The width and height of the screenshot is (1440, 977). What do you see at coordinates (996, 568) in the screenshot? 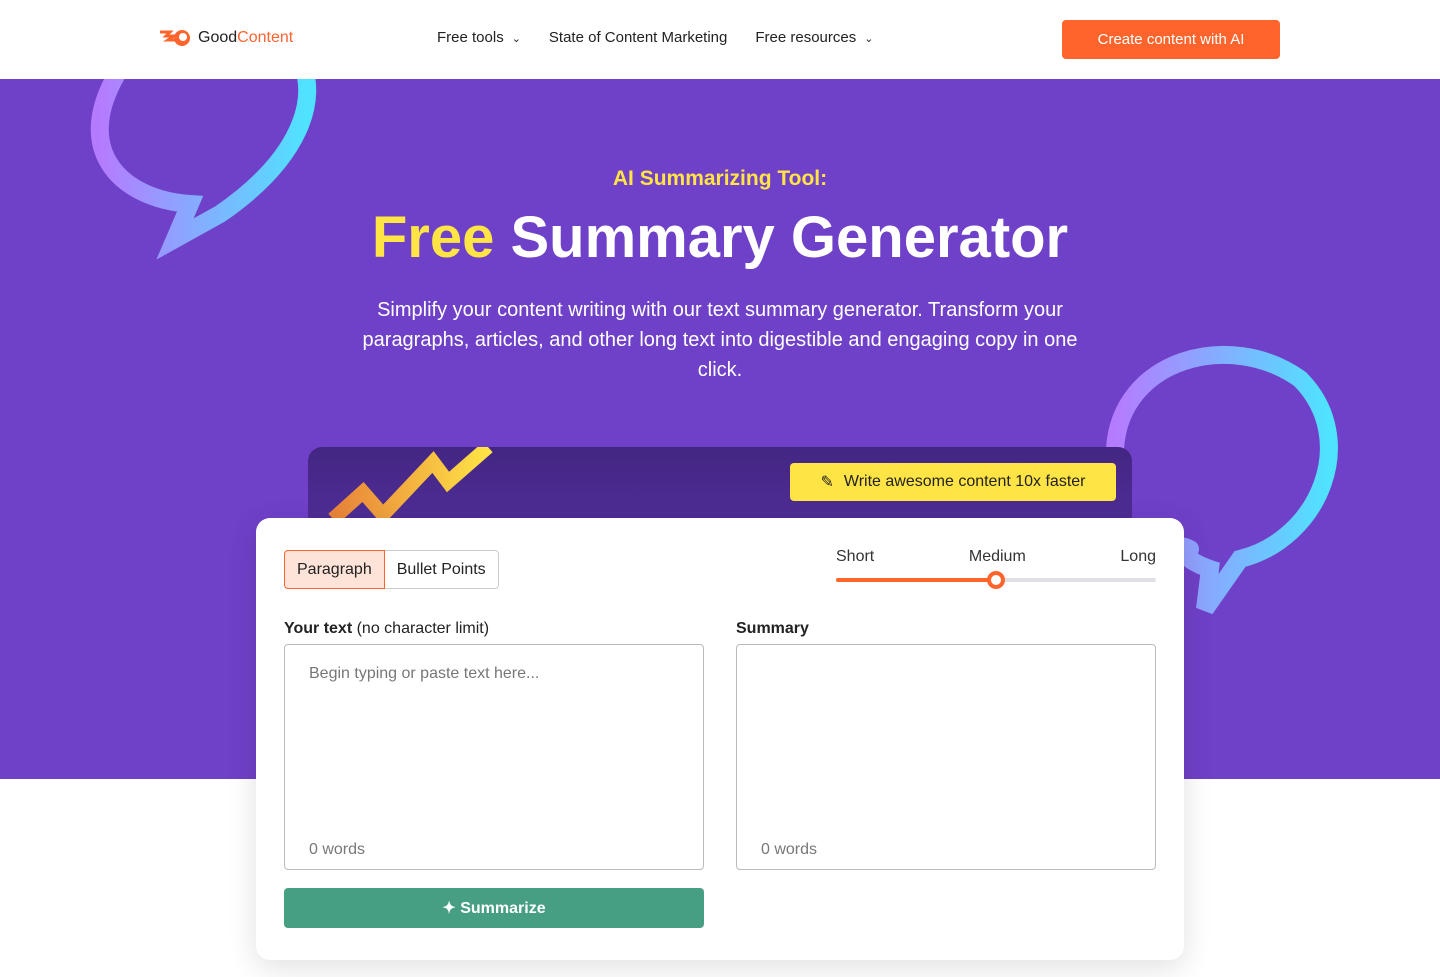
I see `length-slider: Short Medium Long` at bounding box center [996, 568].